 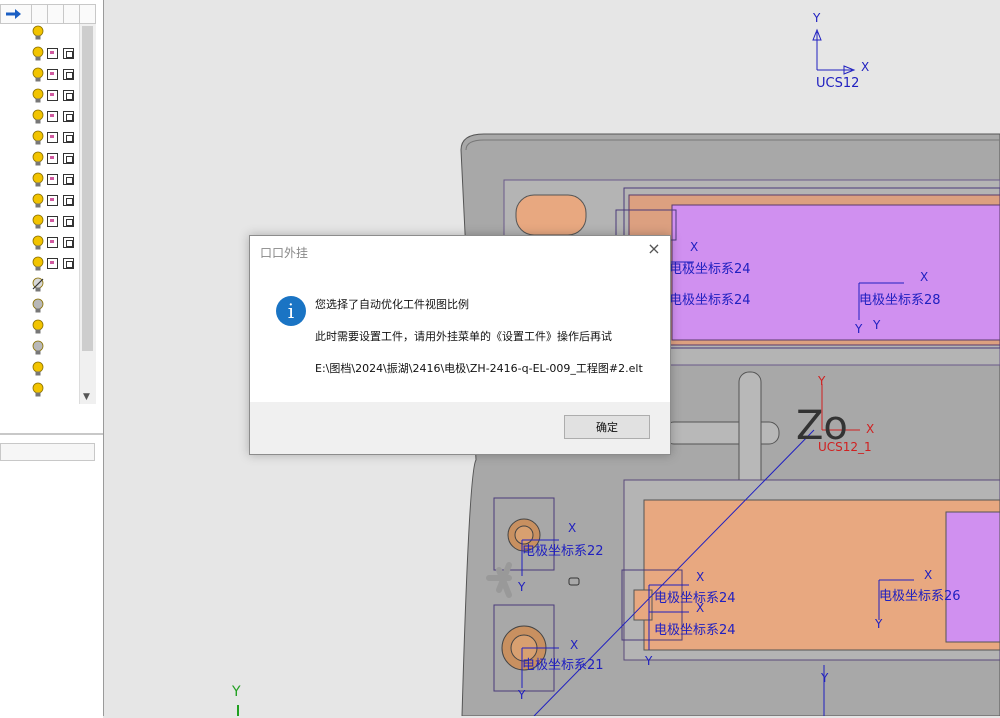 What do you see at coordinates (920, 596) in the screenshot?
I see `csys-label-26: 电极坐标系26` at bounding box center [920, 596].